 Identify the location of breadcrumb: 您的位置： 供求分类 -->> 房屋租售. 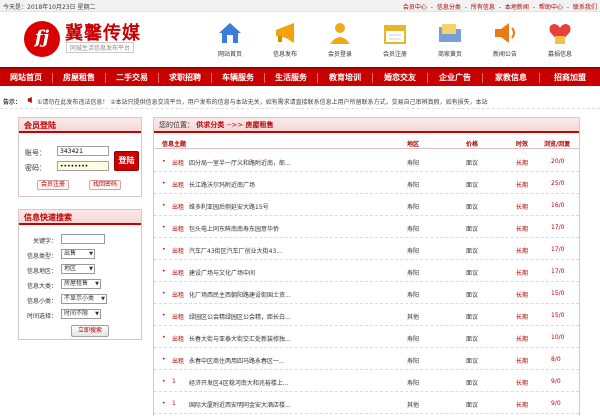
(366, 125).